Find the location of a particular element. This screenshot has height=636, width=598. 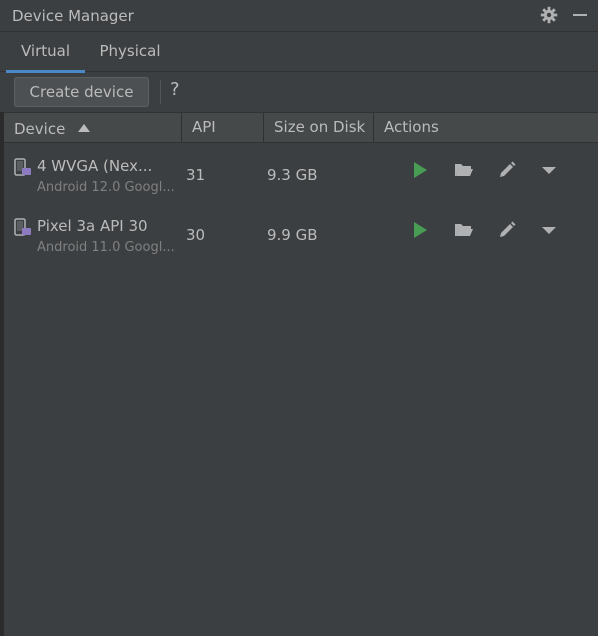

toolbar: Create device ? is located at coordinates (299, 92).